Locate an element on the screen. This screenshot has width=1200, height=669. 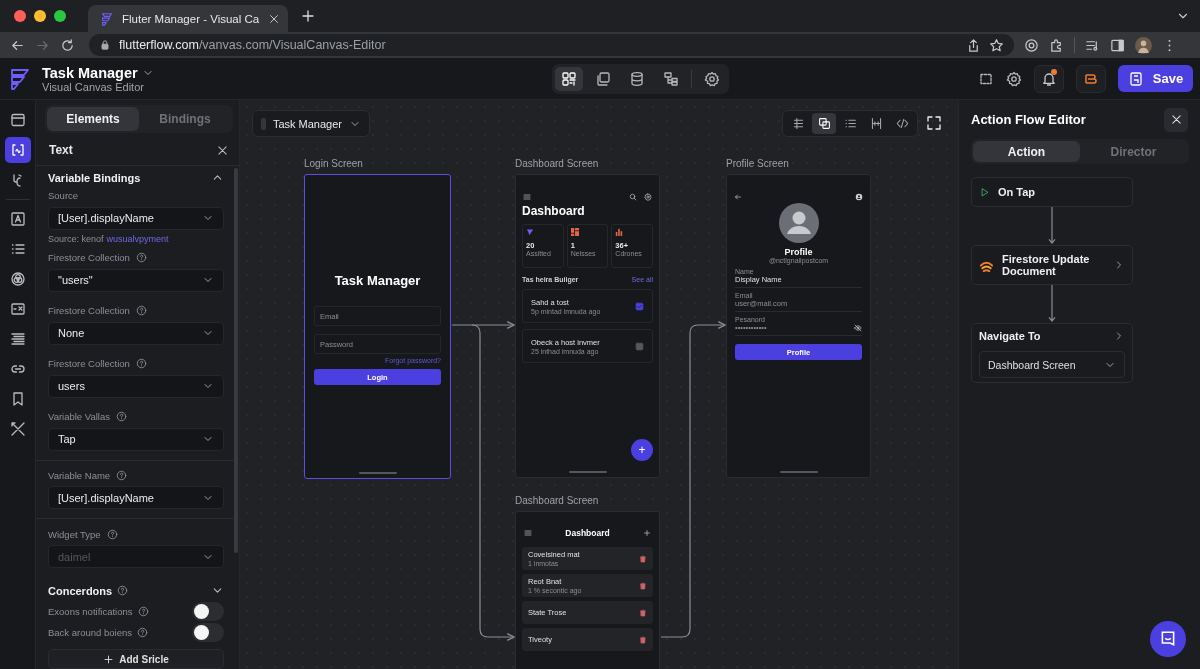
action-node: Firestore Update Document is located at coordinates (1052, 265).